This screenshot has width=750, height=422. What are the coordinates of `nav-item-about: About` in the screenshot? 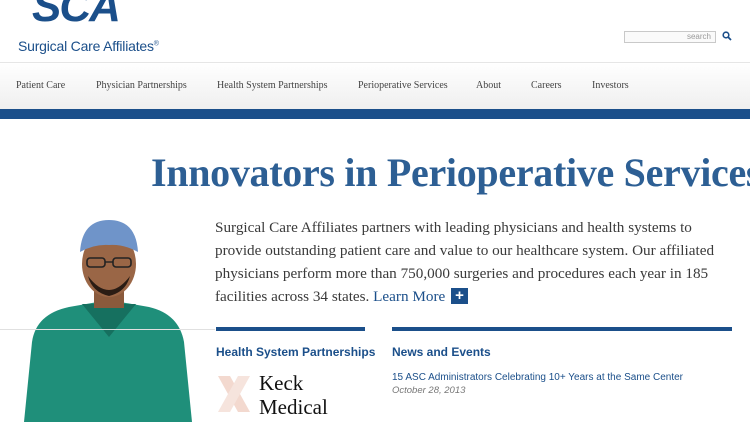 It's located at (488, 85).